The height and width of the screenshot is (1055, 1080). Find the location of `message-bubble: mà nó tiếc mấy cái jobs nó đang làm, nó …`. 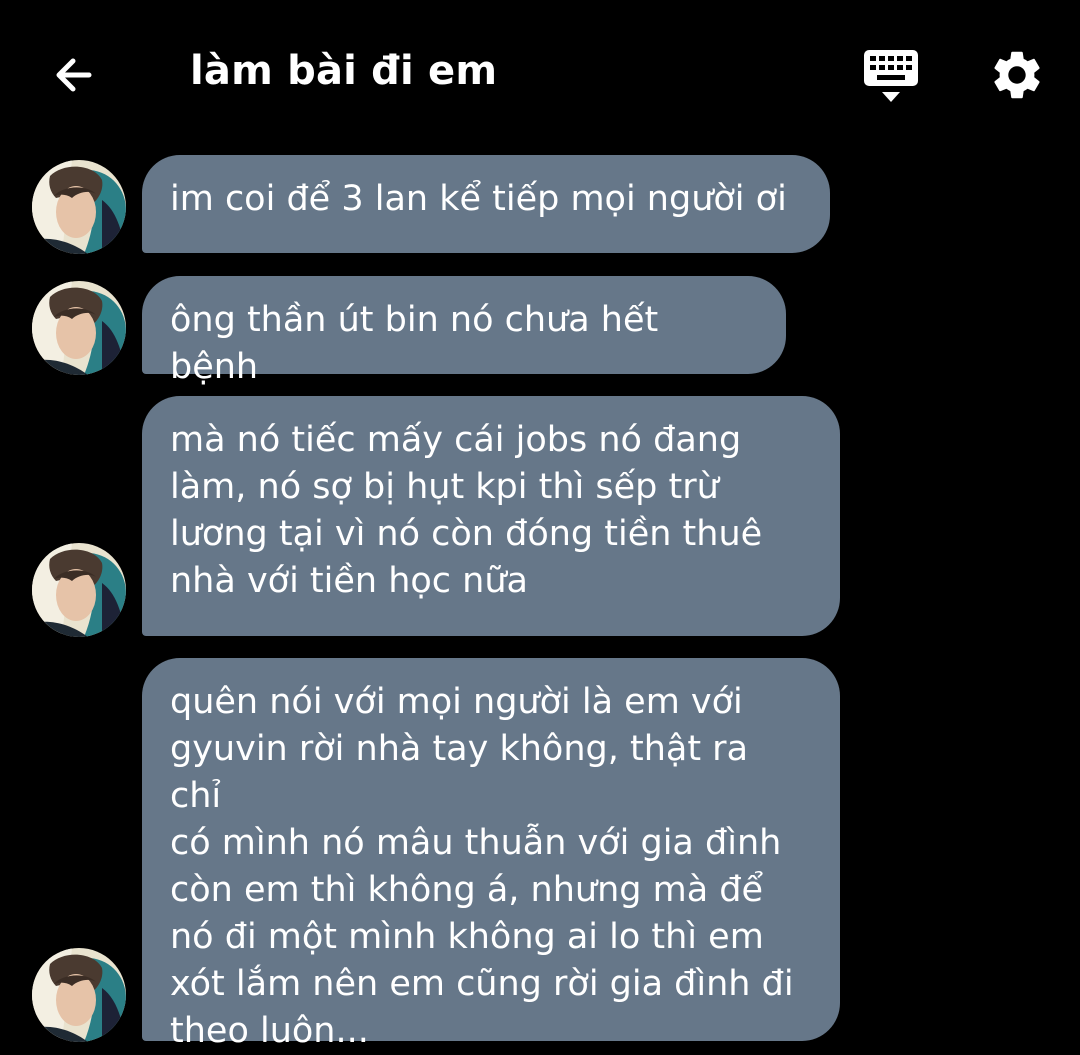

message-bubble: mà nó tiếc mấy cái jobs nó đang làm, nó … is located at coordinates (491, 516).